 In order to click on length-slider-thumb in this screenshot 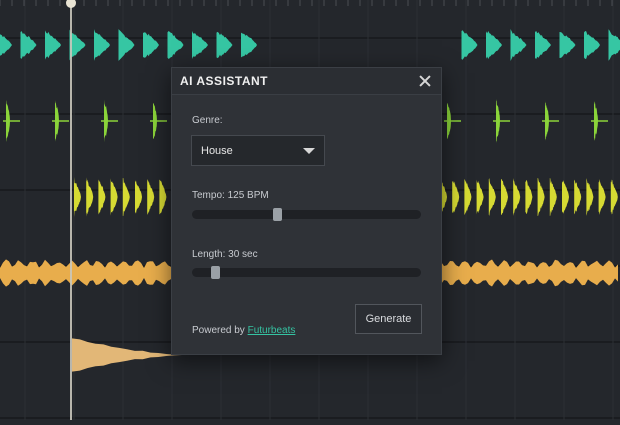, I will do `click(215, 272)`.